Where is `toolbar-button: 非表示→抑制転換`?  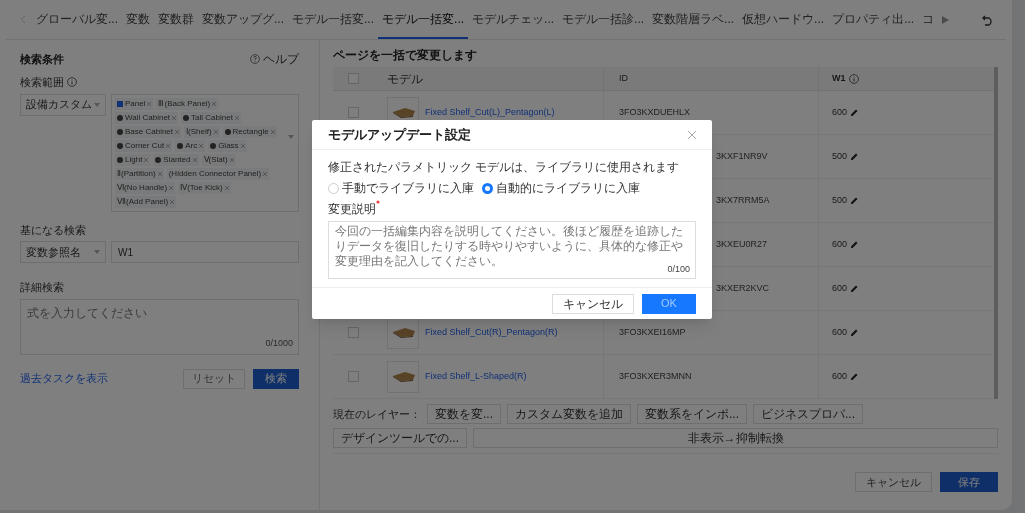
toolbar-button: 非表示→抑制転換 is located at coordinates (735, 438).